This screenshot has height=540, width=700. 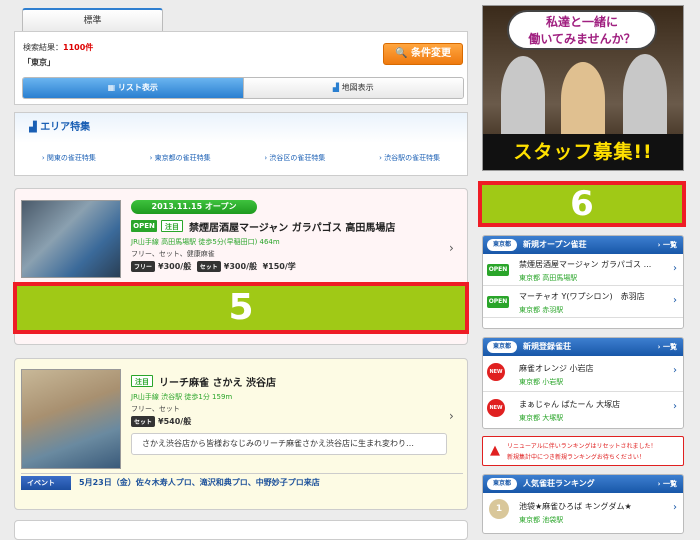 What do you see at coordinates (39, 62) in the screenshot?
I see `search-area: 「東京」` at bounding box center [39, 62].